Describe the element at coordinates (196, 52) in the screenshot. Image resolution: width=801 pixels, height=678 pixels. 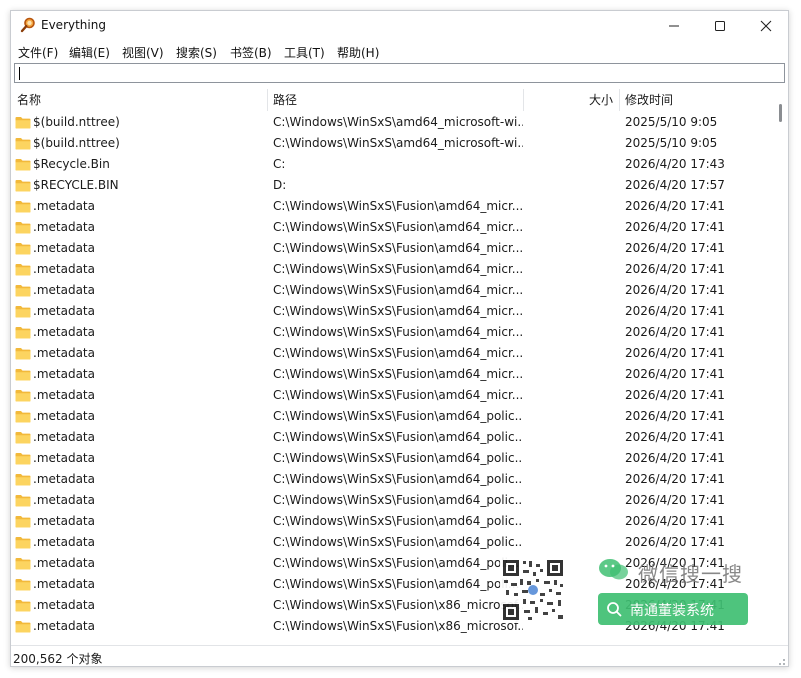
I see `menu-search: 搜索(S)` at that location.